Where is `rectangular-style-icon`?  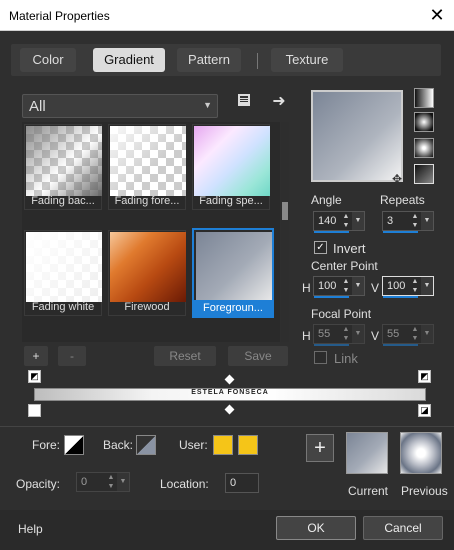 rectangular-style-icon is located at coordinates (424, 122).